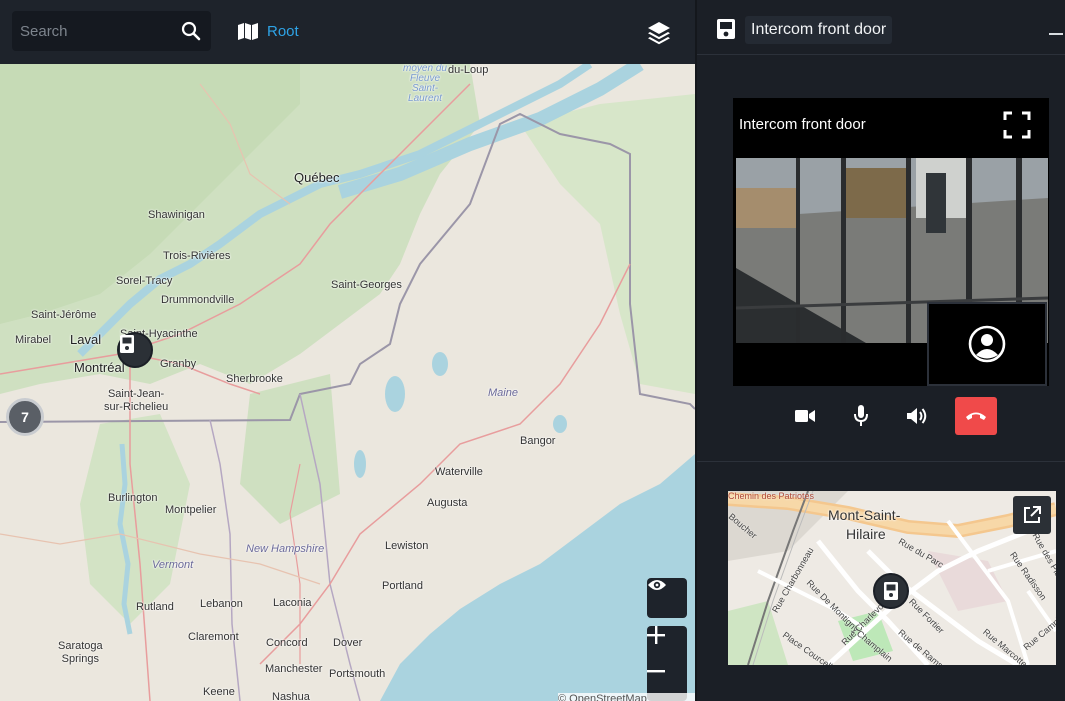  Describe the element at coordinates (178, 364) in the screenshot. I see `map-label-granby: Granby` at that location.